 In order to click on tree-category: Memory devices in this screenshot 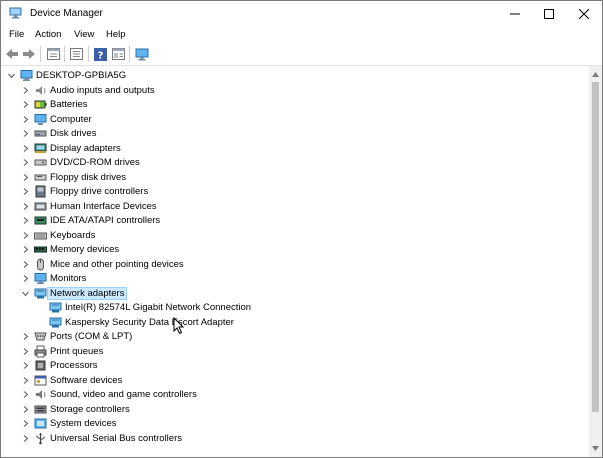, I will do `click(295, 250)`.